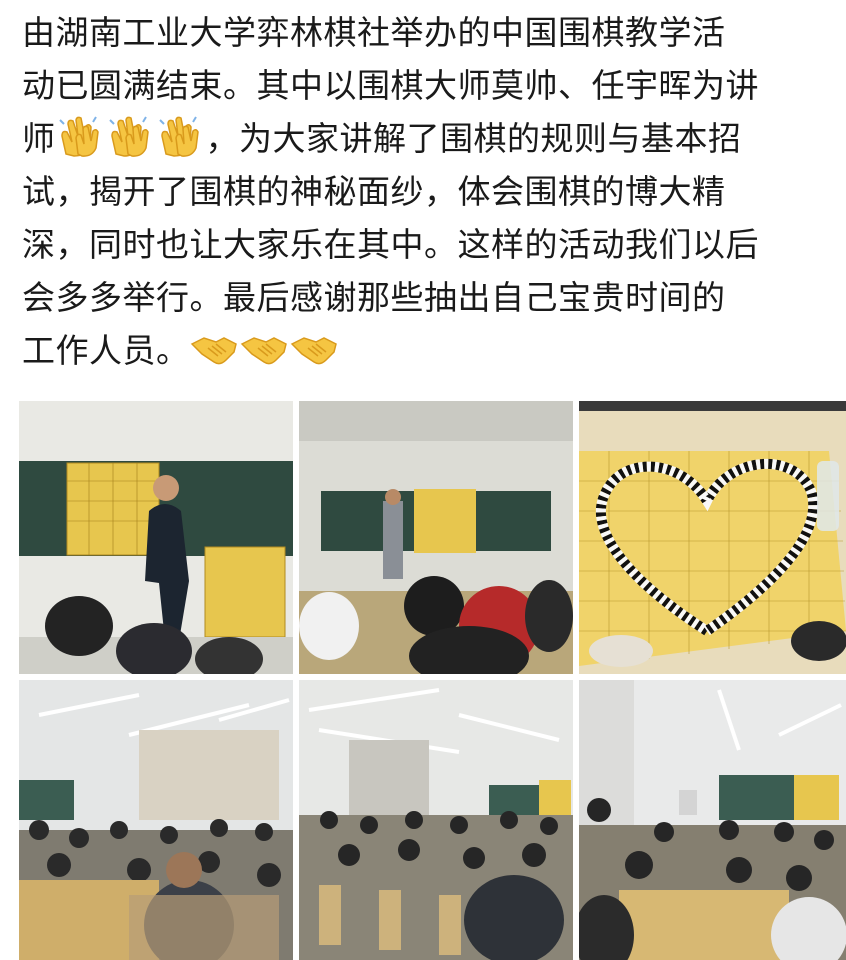  What do you see at coordinates (712, 820) in the screenshot?
I see `photo-classroom-wide-right` at bounding box center [712, 820].